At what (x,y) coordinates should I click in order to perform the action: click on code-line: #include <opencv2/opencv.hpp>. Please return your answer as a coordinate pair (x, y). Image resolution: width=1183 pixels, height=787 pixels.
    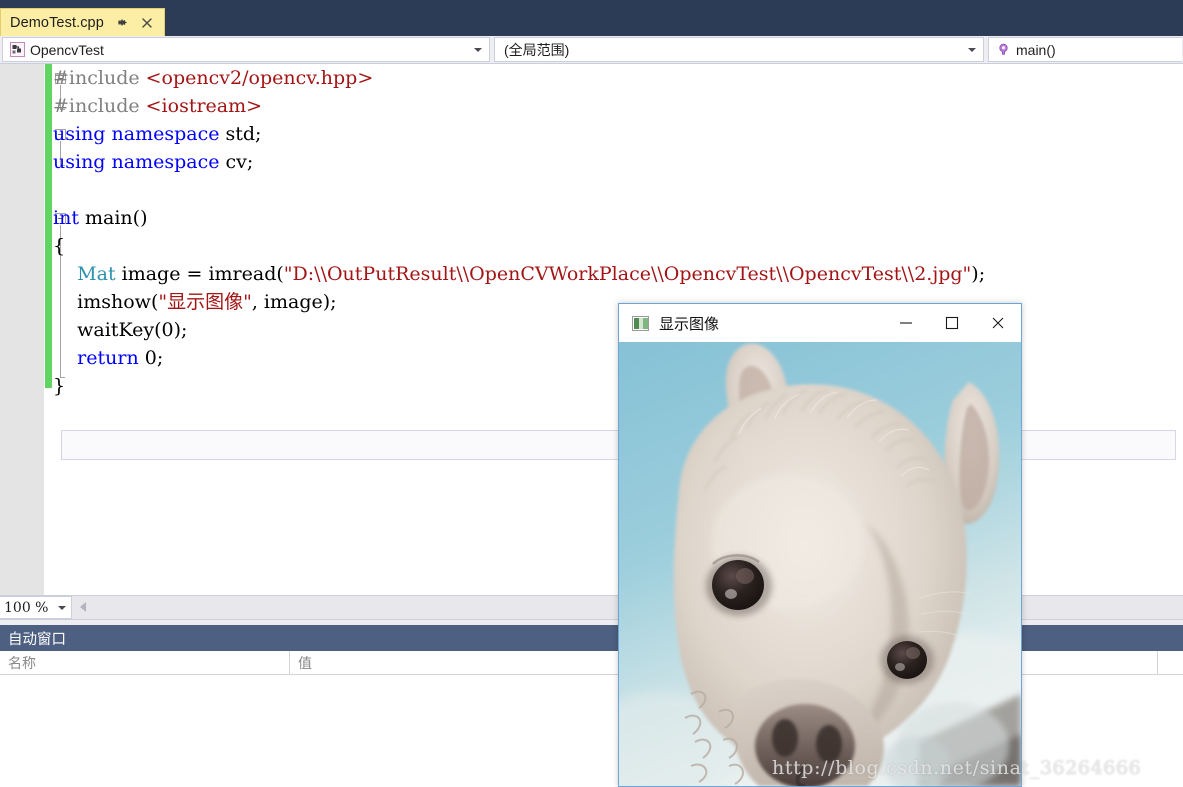
    Looking at the image, I should click on (213, 78).